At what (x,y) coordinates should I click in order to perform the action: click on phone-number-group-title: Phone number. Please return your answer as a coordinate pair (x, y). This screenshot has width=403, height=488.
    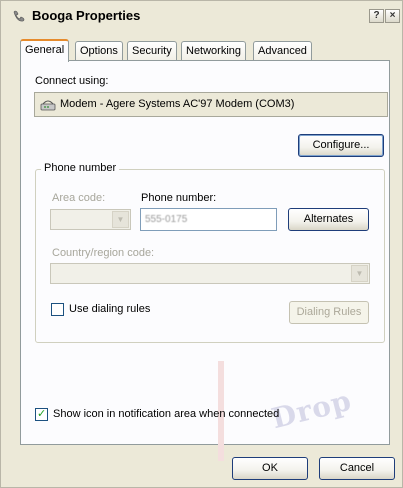
    Looking at the image, I should click on (80, 168).